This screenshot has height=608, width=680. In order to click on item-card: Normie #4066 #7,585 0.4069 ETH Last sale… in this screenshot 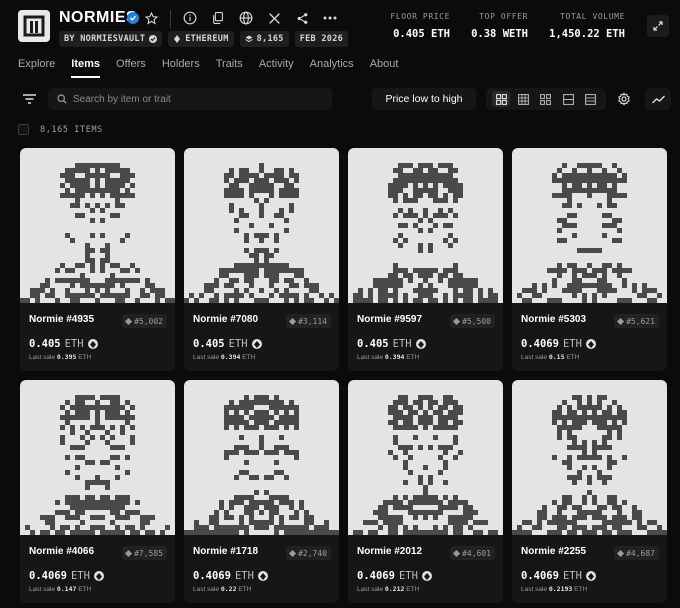, I will do `click(97, 491)`.